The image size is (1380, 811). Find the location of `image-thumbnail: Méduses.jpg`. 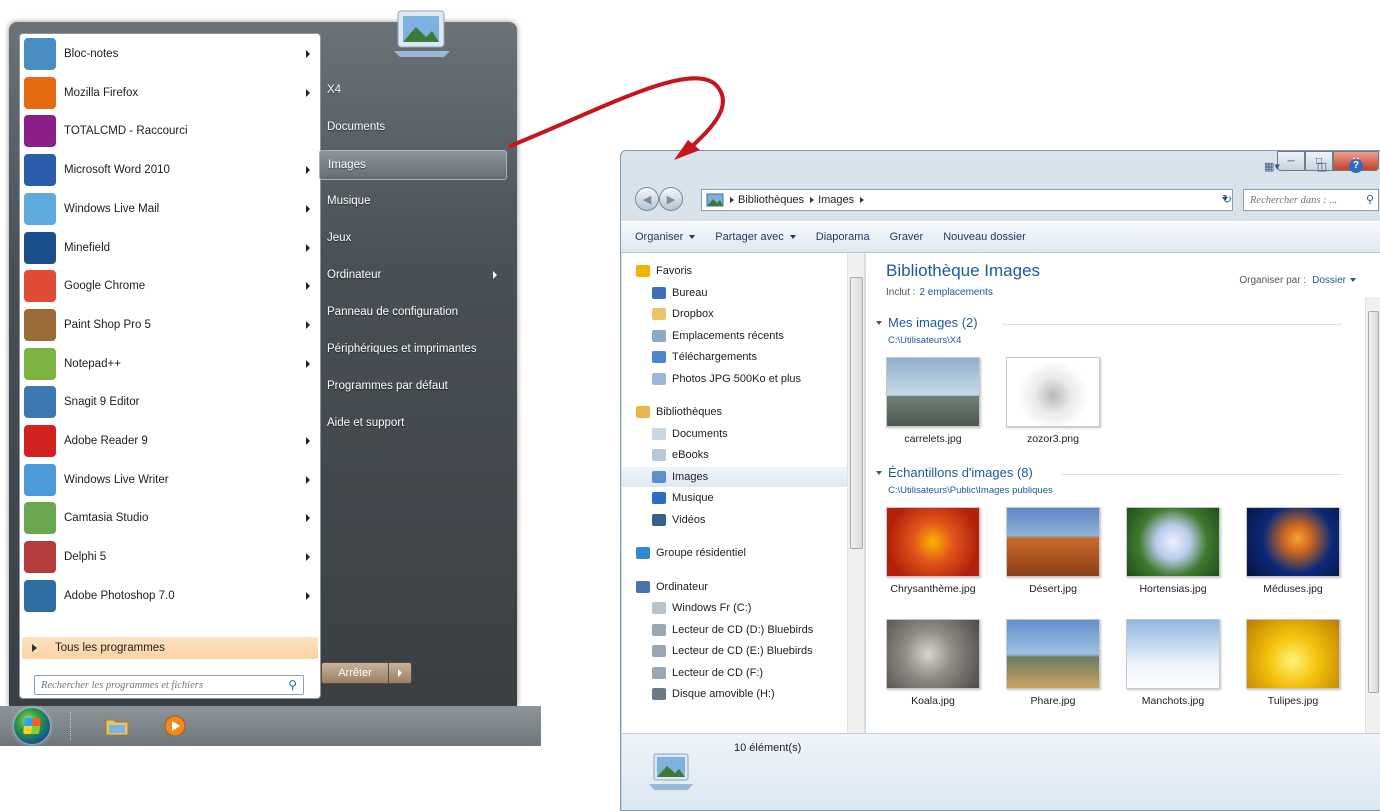

image-thumbnail: Méduses.jpg is located at coordinates (1293, 551).